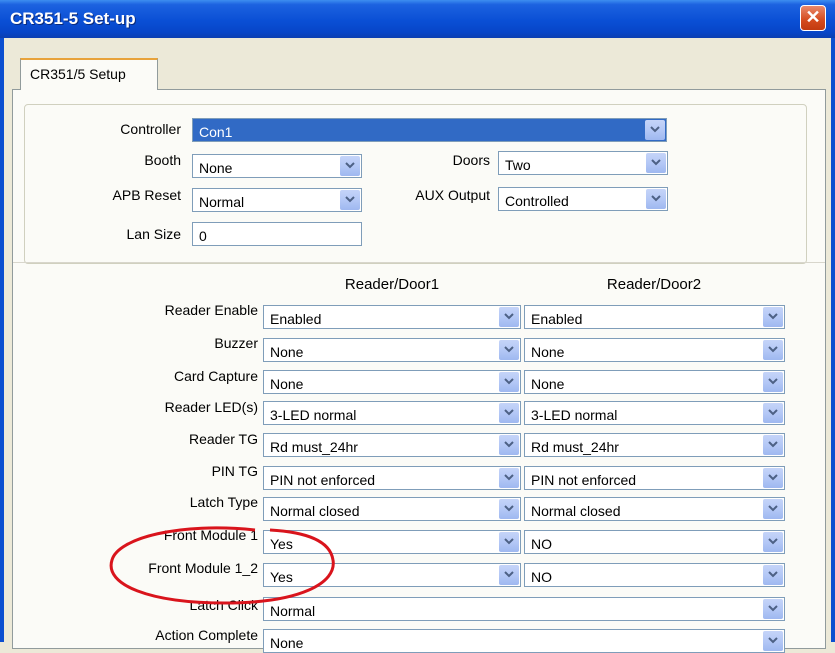 The image size is (835, 653). Describe the element at coordinates (392, 284) in the screenshot. I see `column-header-door1: Reader/Door1` at that location.